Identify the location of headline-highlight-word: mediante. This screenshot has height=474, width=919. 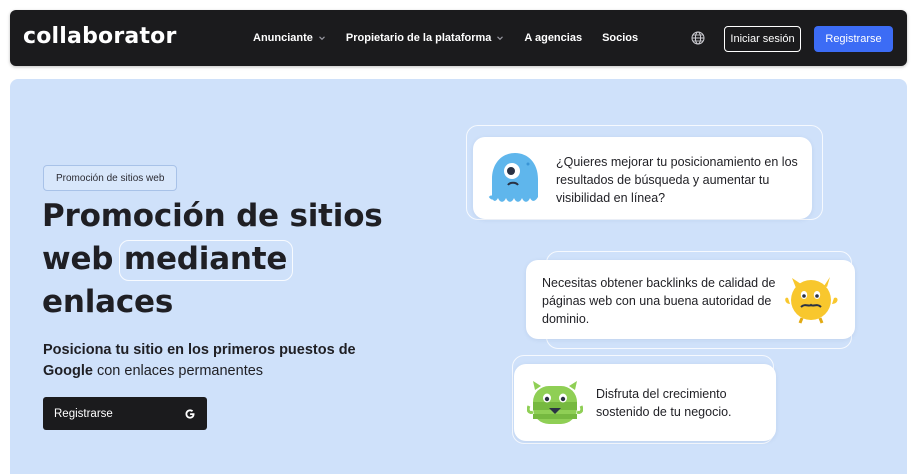
(206, 259).